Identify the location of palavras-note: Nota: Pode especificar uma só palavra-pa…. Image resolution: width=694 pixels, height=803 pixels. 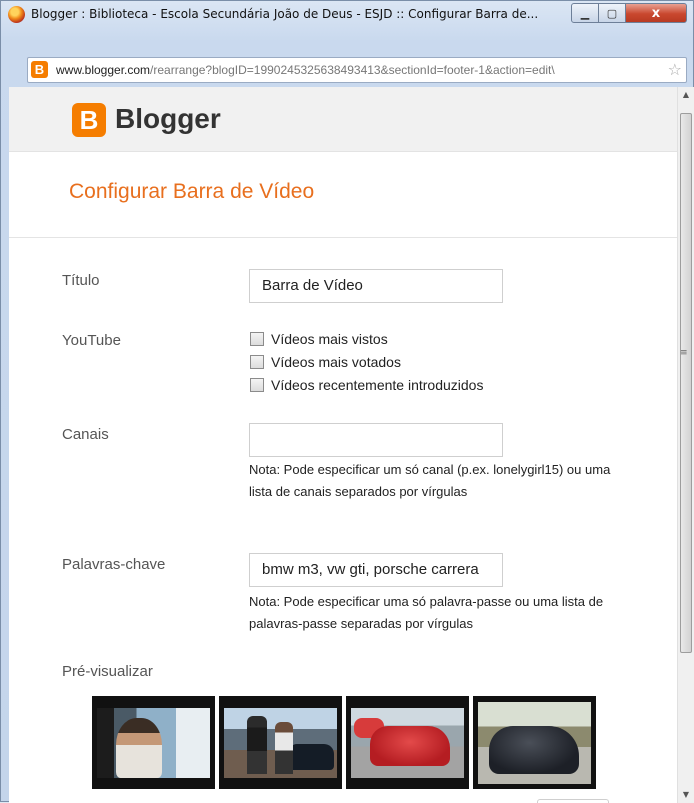
(426, 612).